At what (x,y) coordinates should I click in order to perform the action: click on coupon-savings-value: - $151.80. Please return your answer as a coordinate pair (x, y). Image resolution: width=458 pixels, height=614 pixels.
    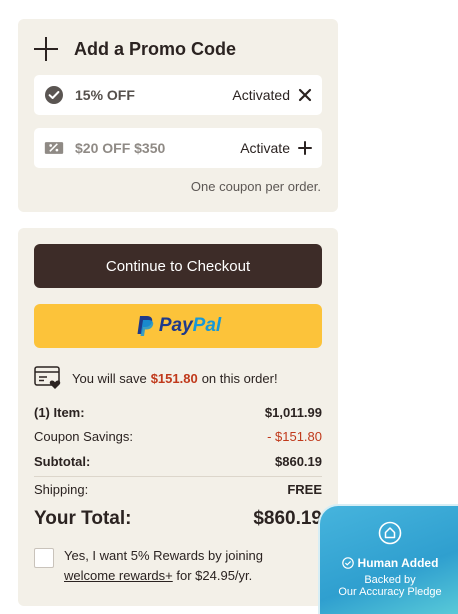
    Looking at the image, I should click on (294, 436).